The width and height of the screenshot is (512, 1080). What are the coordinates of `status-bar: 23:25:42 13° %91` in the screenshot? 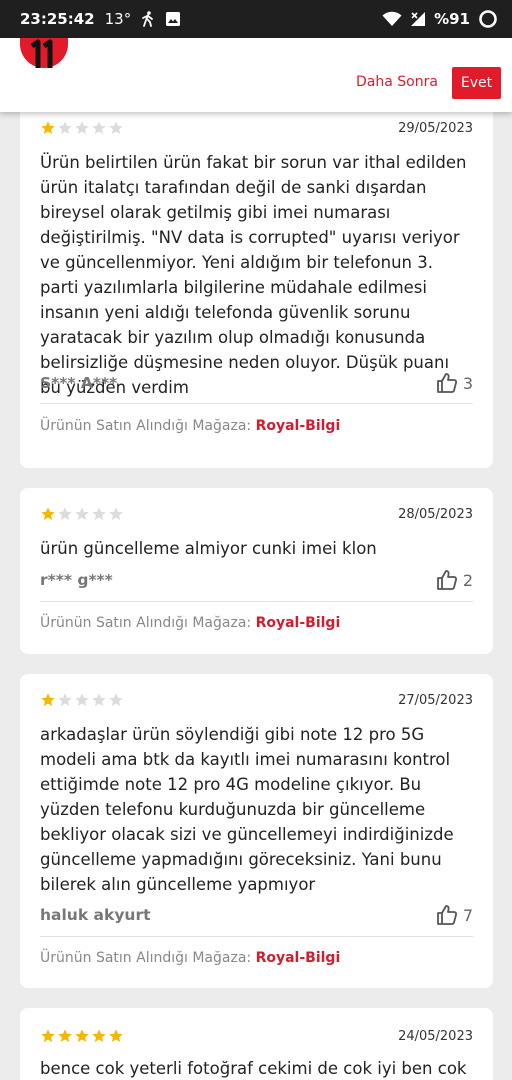 It's located at (256, 19).